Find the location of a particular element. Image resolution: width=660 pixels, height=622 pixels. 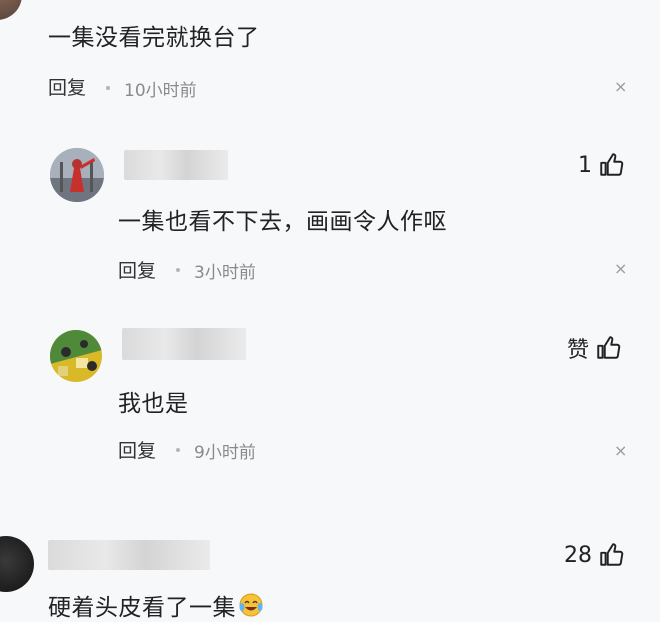

like-button: 赞 is located at coordinates (594, 348).